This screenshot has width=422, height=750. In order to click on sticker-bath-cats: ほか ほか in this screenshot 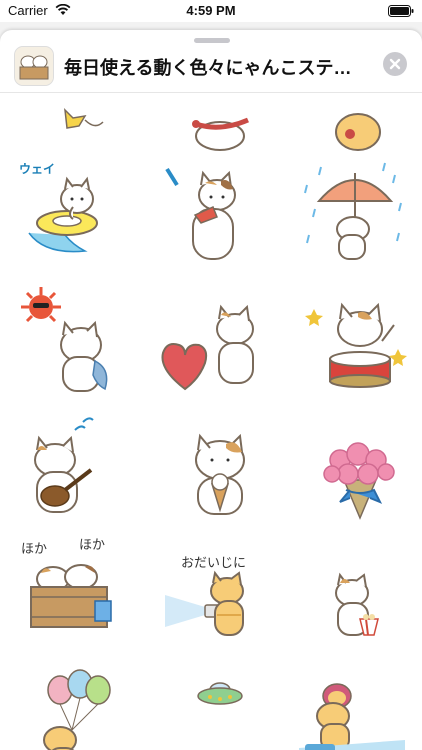, I will do `click(75, 595)`.